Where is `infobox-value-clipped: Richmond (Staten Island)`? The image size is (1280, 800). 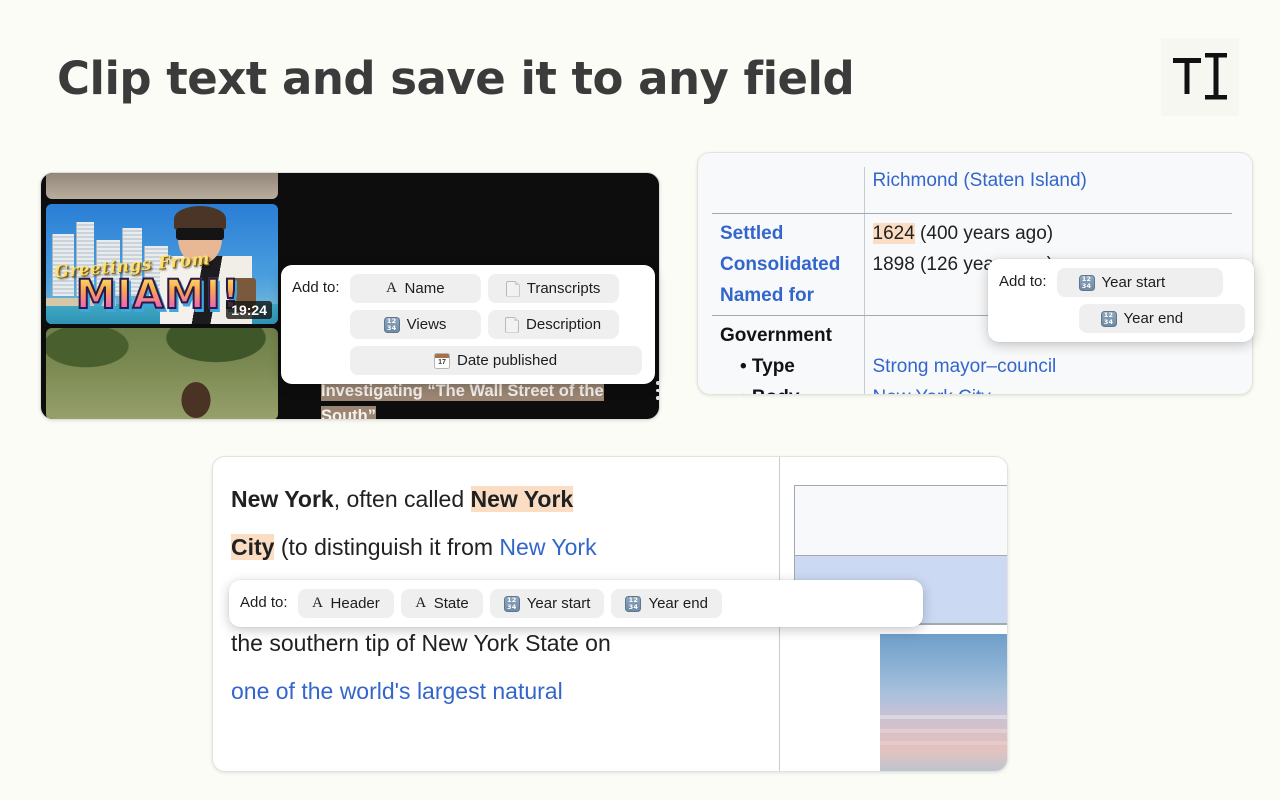 infobox-value-clipped: Richmond (Staten Island) is located at coordinates (1047, 187).